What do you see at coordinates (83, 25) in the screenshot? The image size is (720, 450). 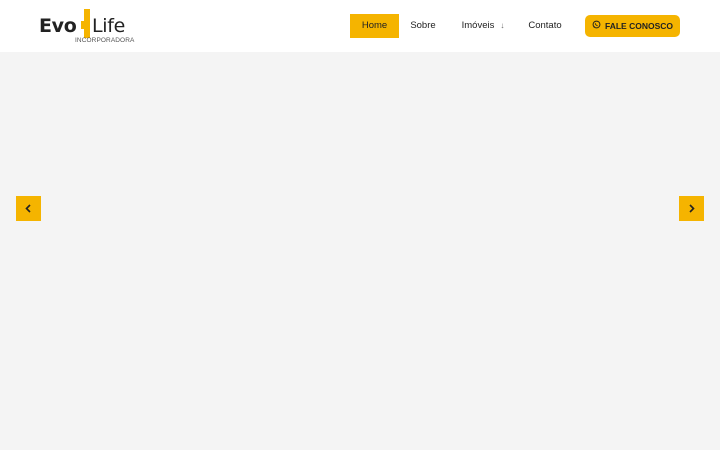 I see `logo-building-notch` at bounding box center [83, 25].